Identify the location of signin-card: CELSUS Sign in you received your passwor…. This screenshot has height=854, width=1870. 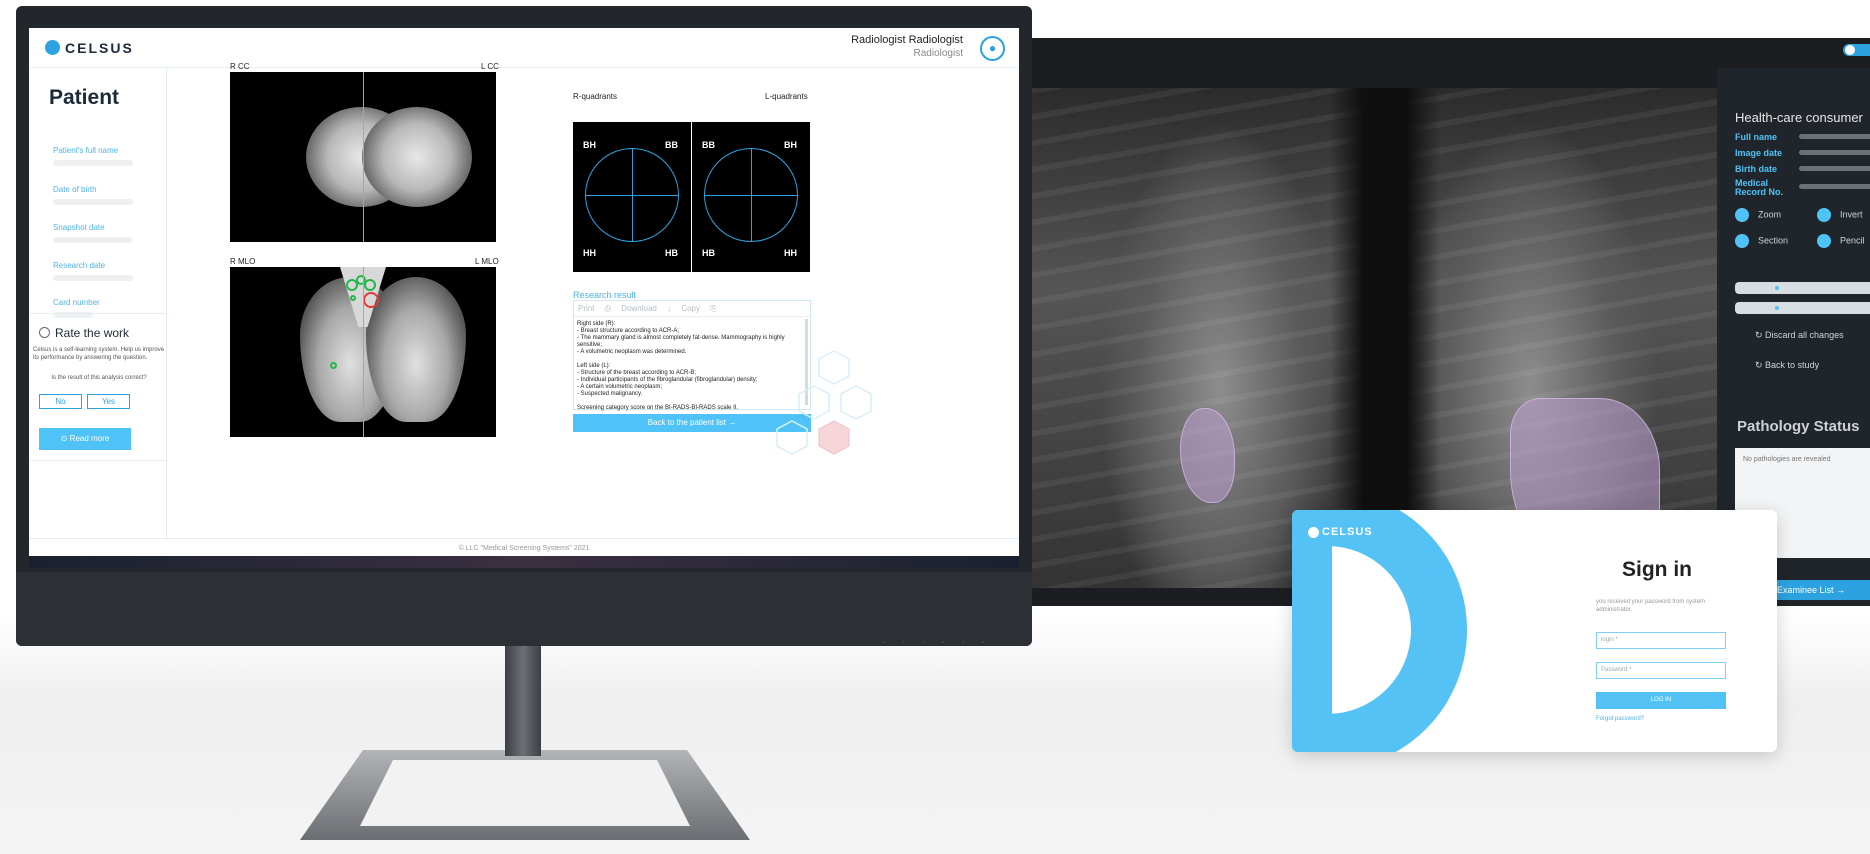
(1534, 631).